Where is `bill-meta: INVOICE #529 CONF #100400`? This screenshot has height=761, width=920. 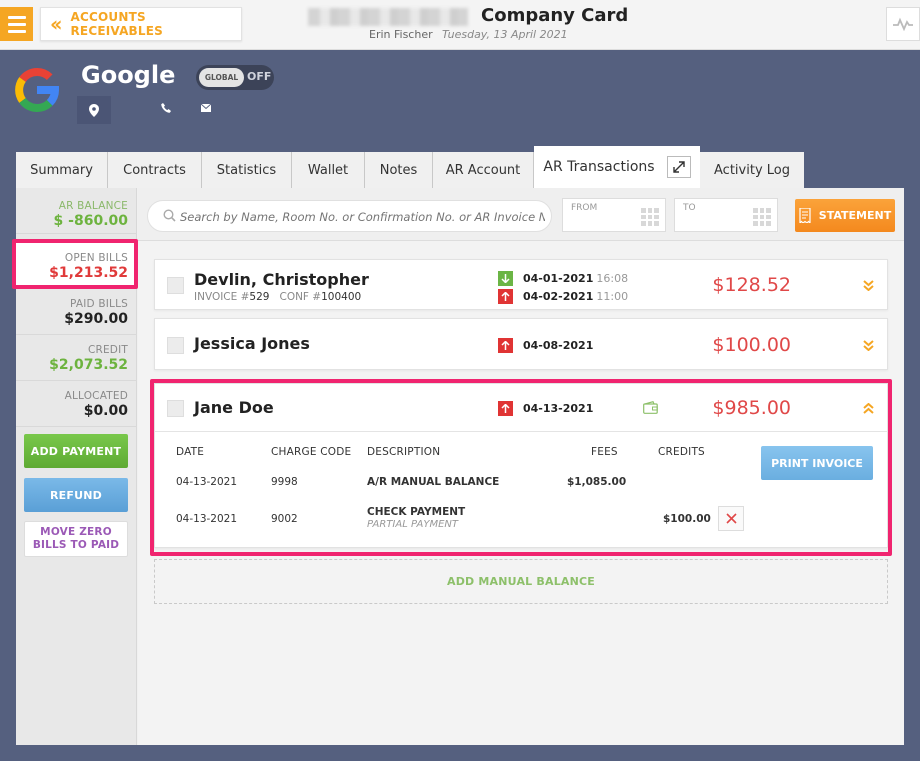
bill-meta: INVOICE #529 CONF #100400 is located at coordinates (278, 297).